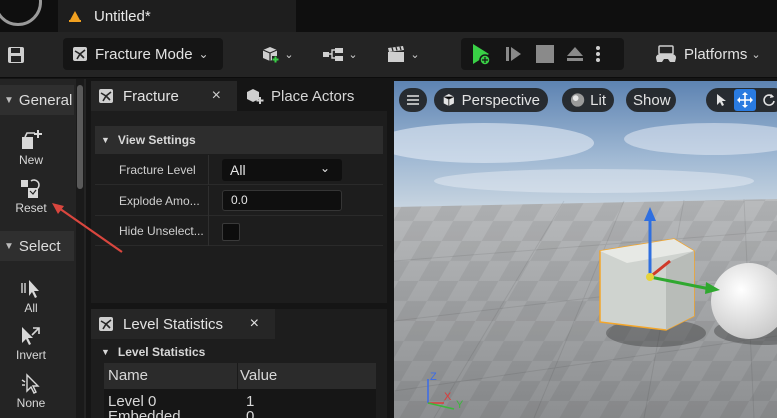 This screenshot has height=418, width=777. Describe the element at coordinates (80, 137) in the screenshot. I see `scrollbar-thumb` at that location.